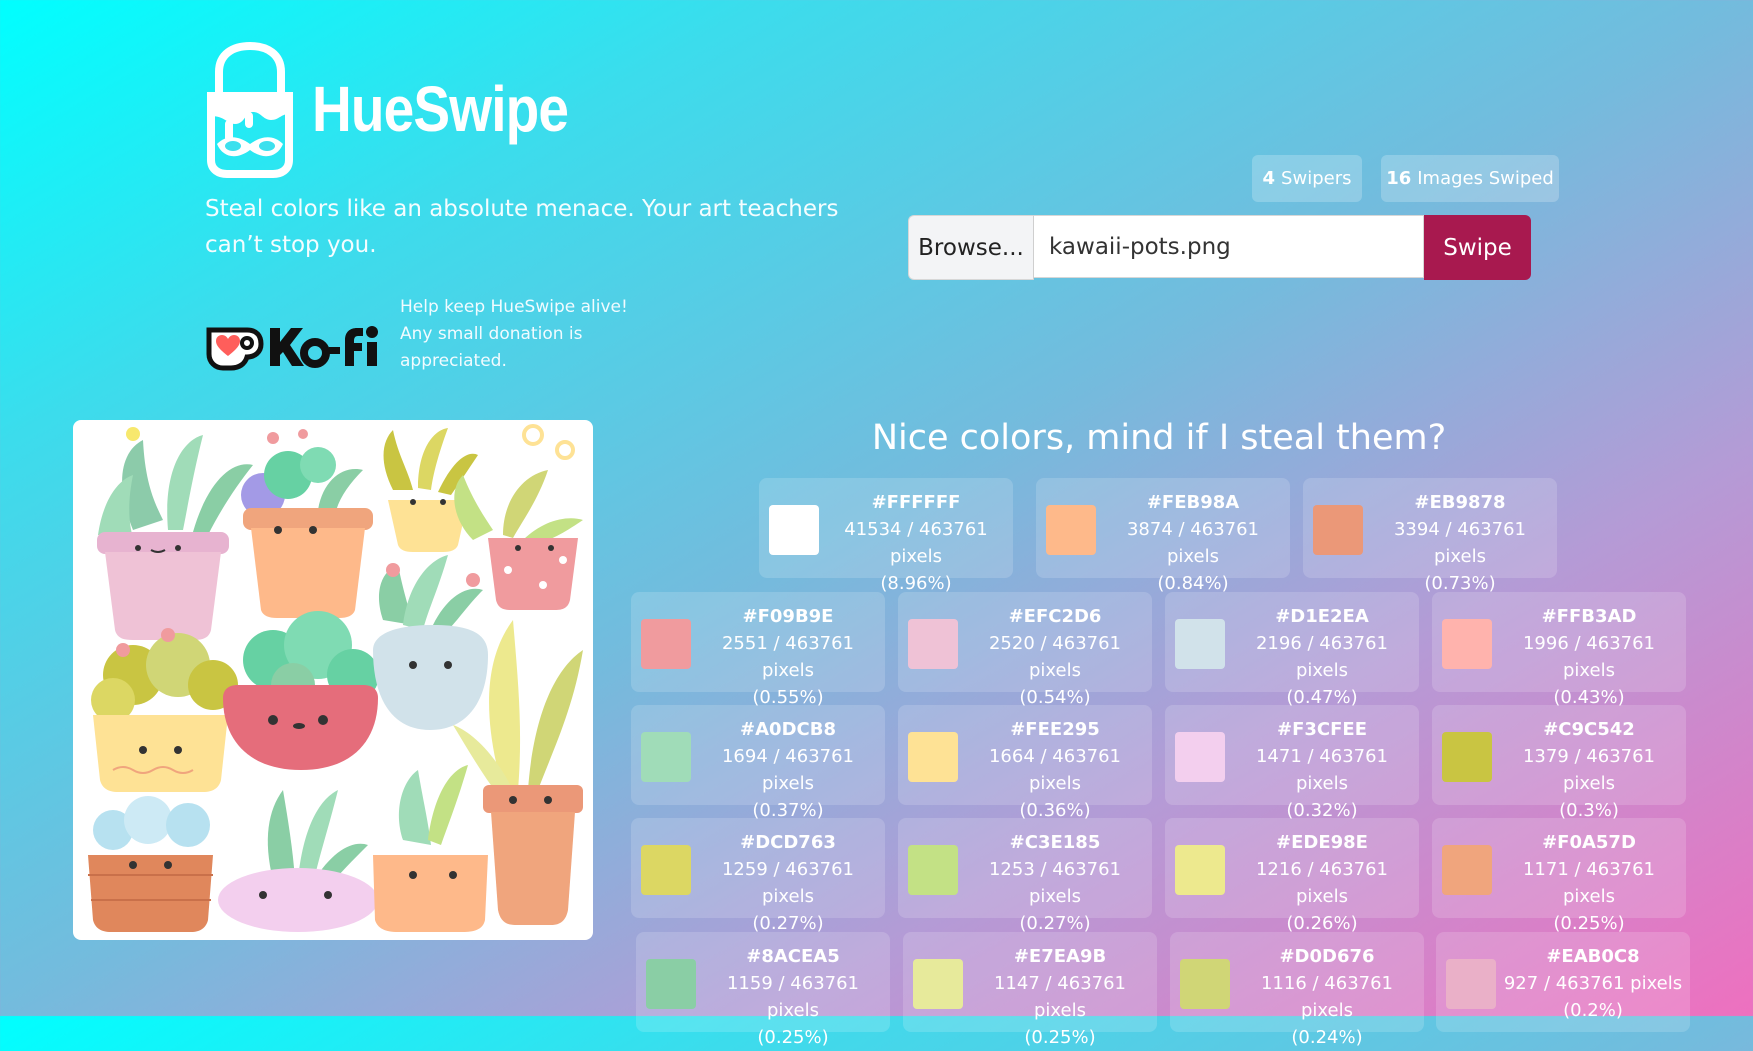 Image resolution: width=1753 pixels, height=1051 pixels. I want to click on color-swatch-card: #FEE295 1664 / 463761 pixels (0.36%), so click(1025, 763).